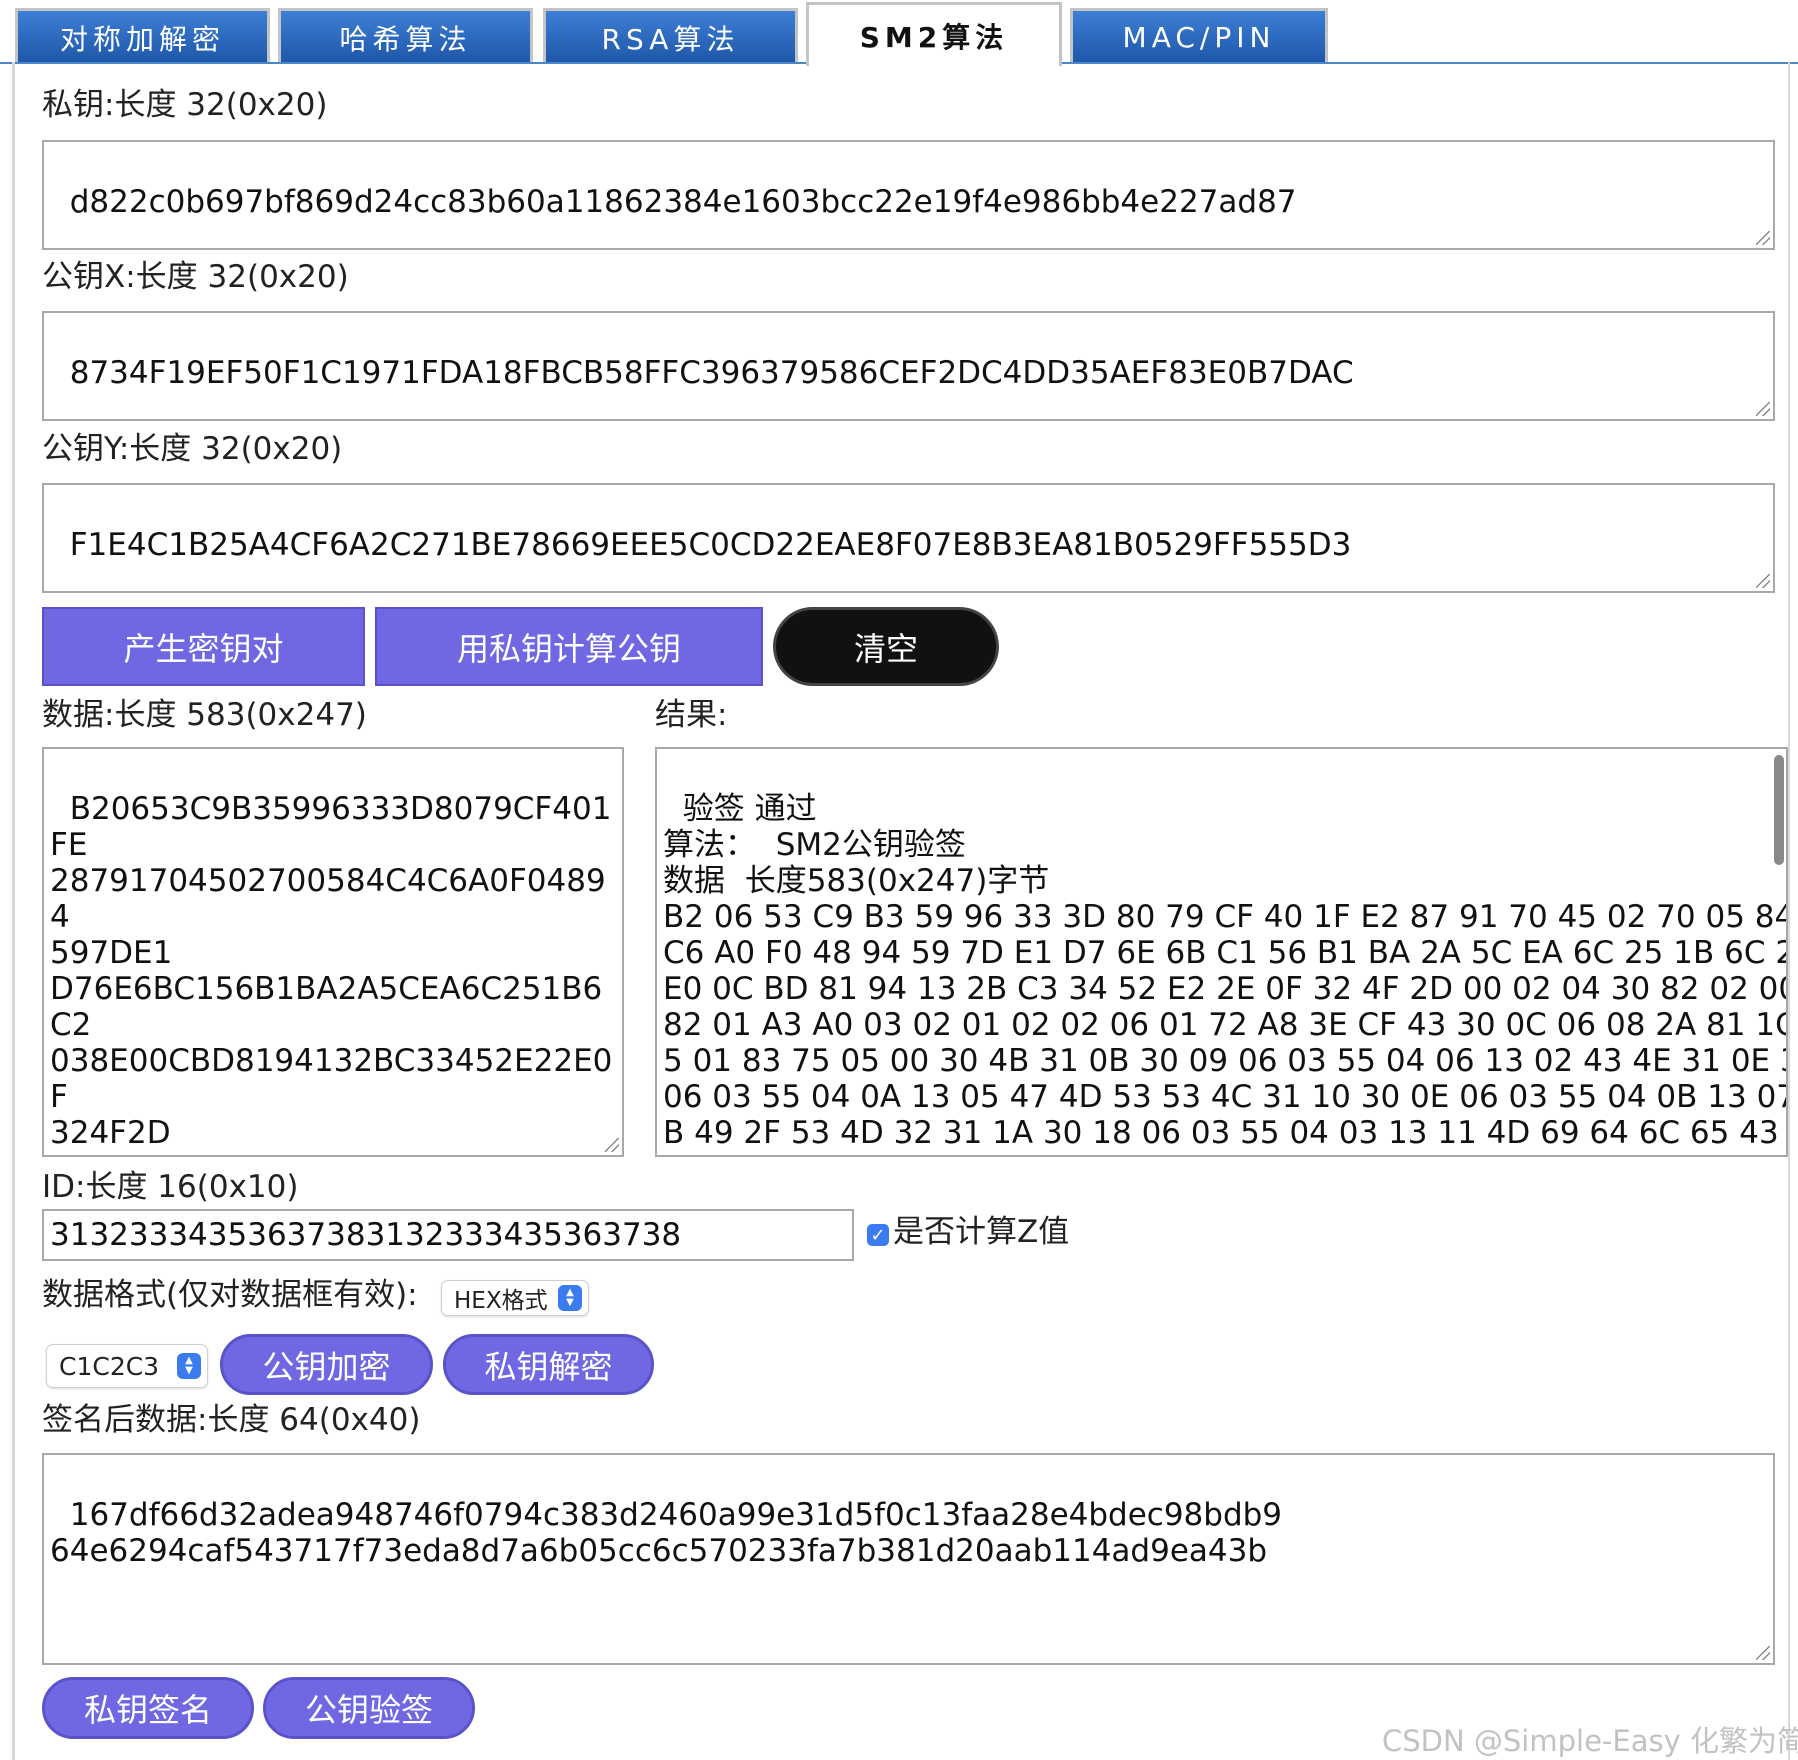 The image size is (1798, 1760). What do you see at coordinates (195, 277) in the screenshot?
I see `public-key-x-label: 公钥X:长度 32(0x20)` at bounding box center [195, 277].